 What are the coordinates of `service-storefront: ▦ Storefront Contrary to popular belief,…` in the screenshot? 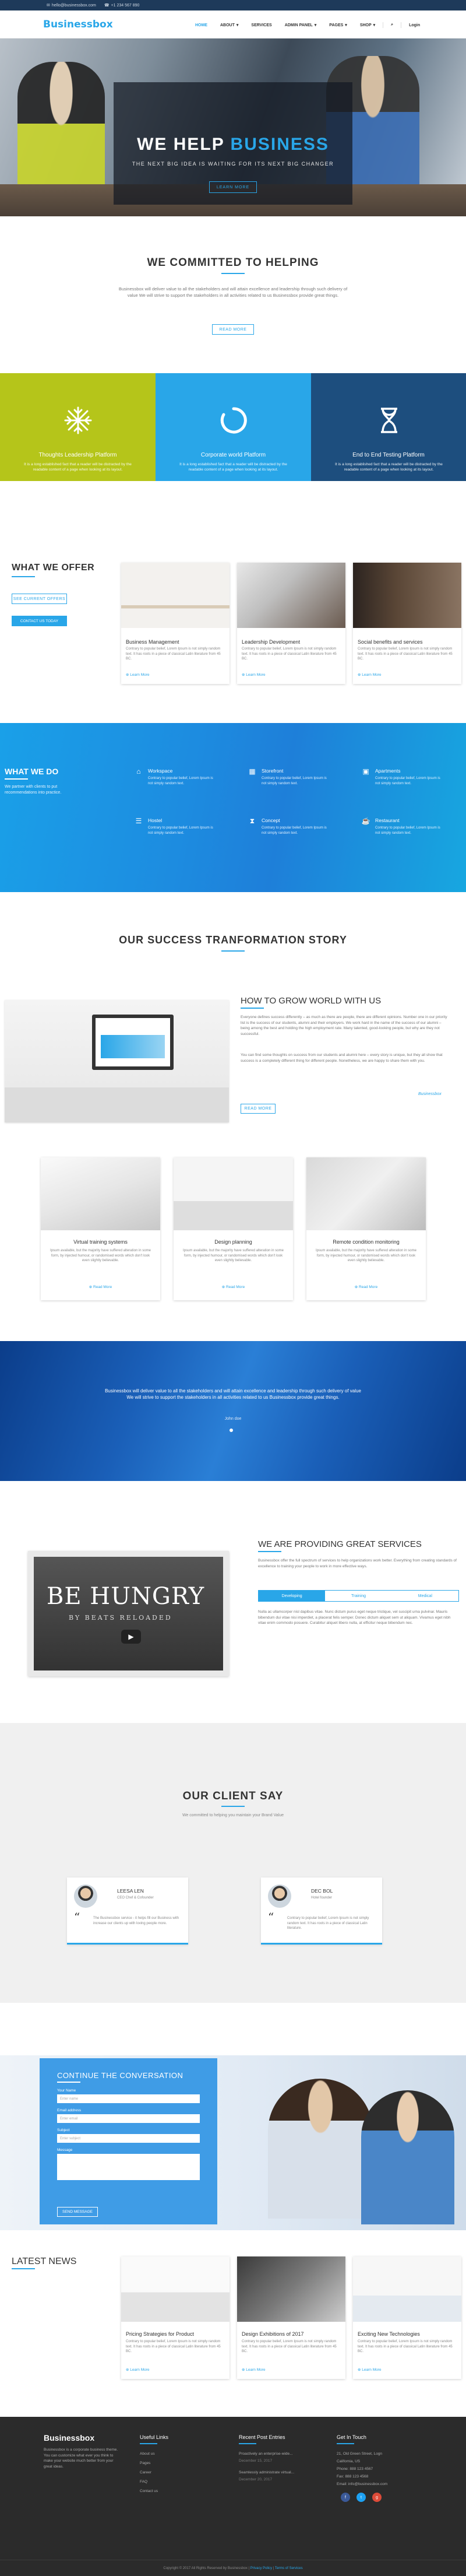 It's located at (291, 784).